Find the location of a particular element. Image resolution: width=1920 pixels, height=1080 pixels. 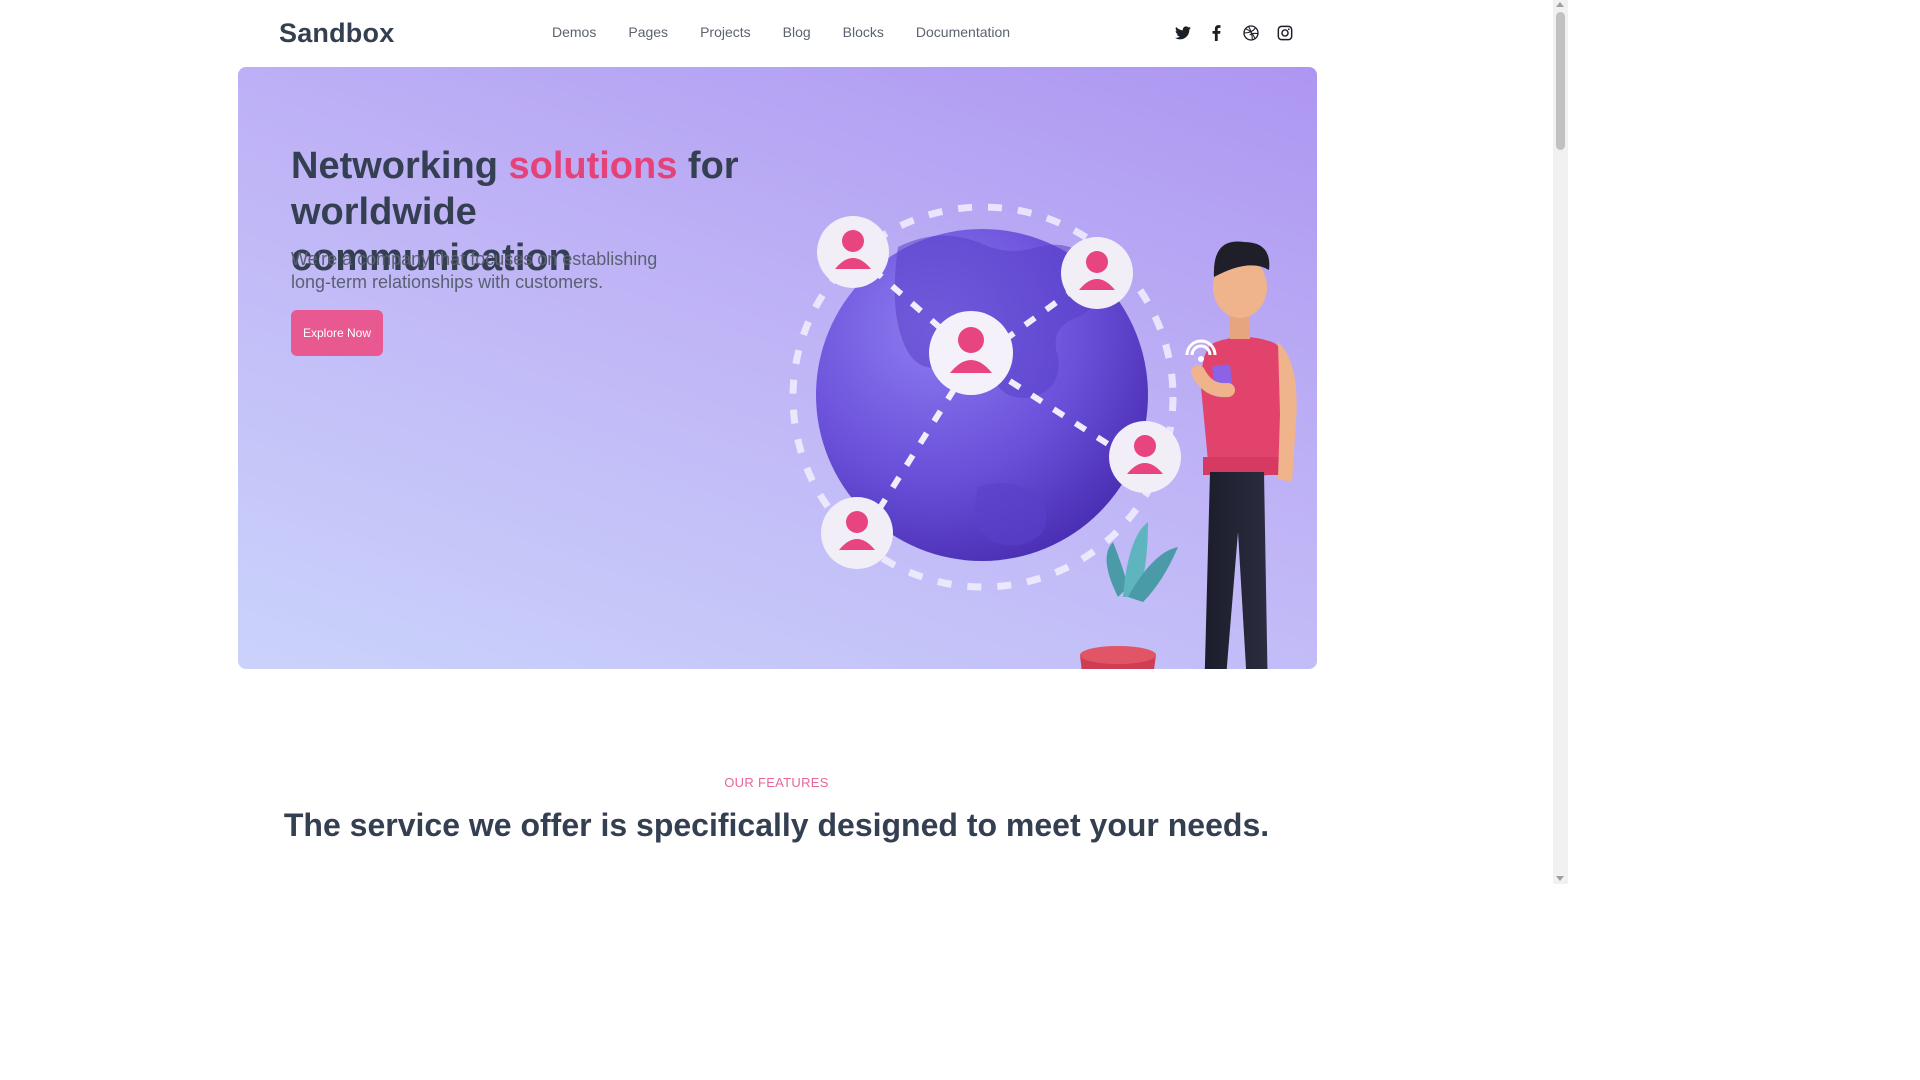

scroll-down-arrow-icon is located at coordinates (1560, 878).